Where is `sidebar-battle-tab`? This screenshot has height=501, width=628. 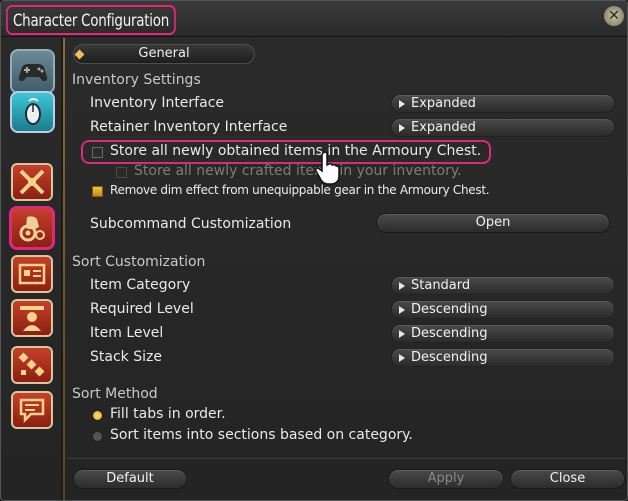
sidebar-battle-tab is located at coordinates (32, 182).